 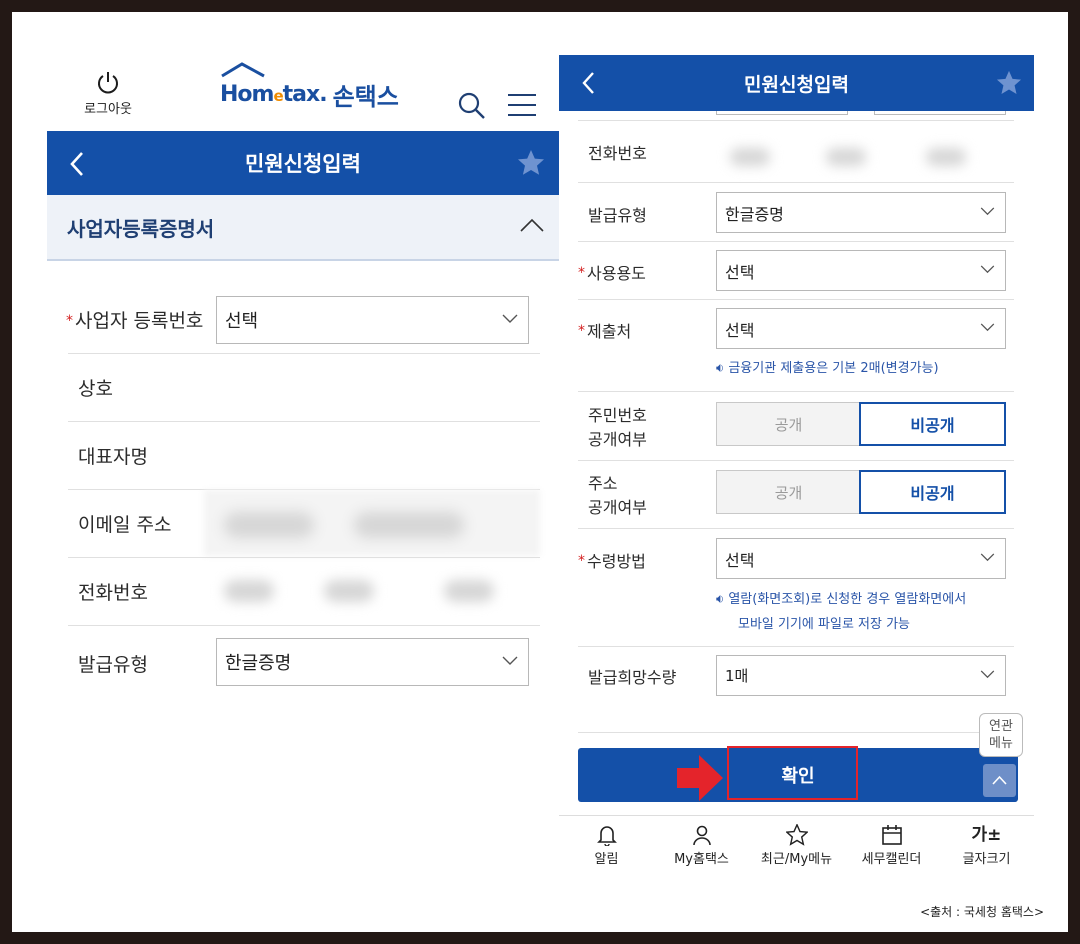 I want to click on star-outline-icon, so click(x=796, y=835).